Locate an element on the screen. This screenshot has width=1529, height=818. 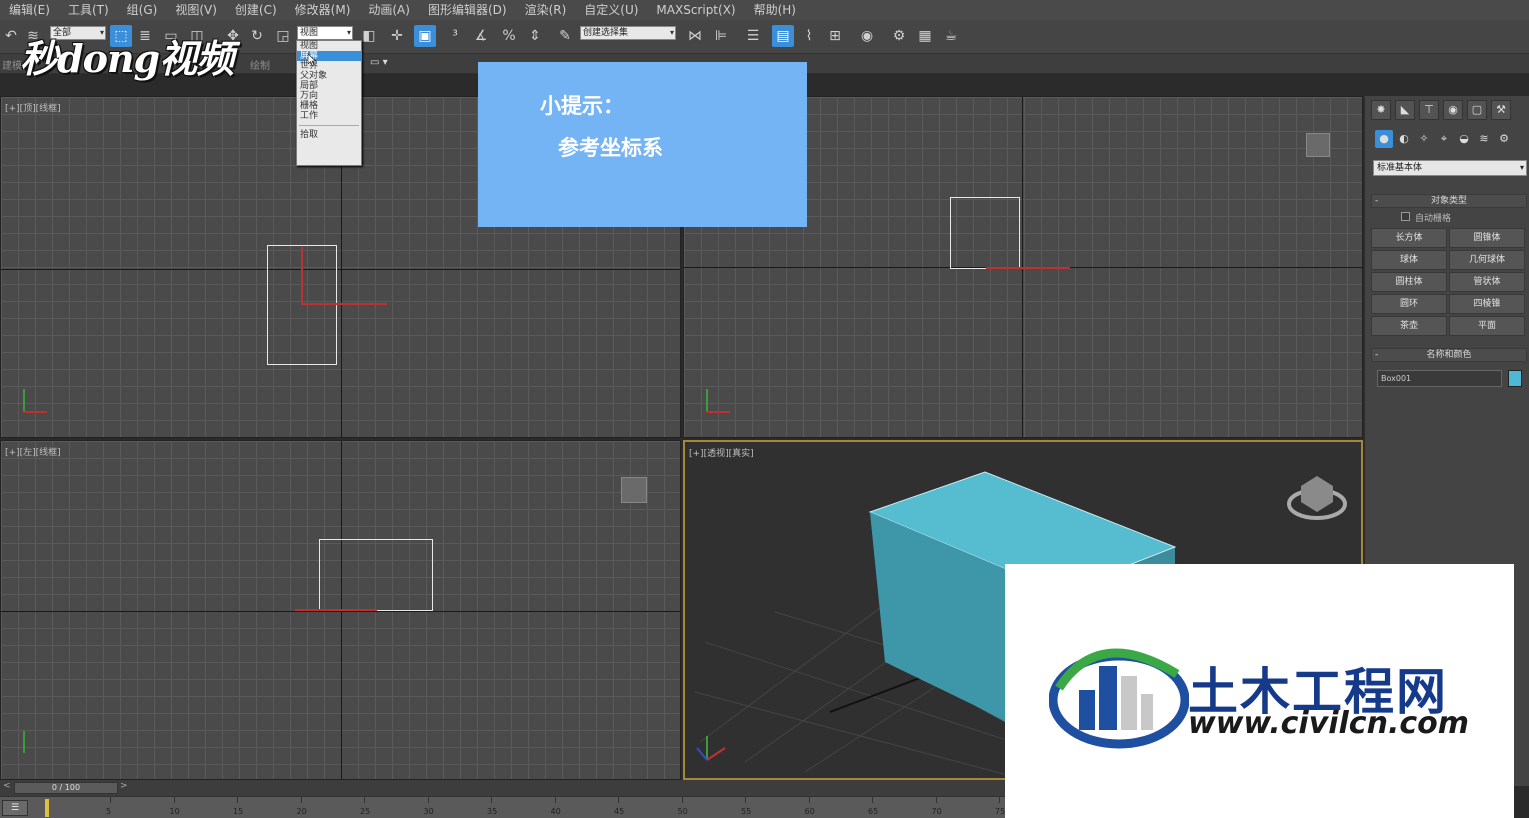
dropdown-item-view: 视图 is located at coordinates (329, 46).